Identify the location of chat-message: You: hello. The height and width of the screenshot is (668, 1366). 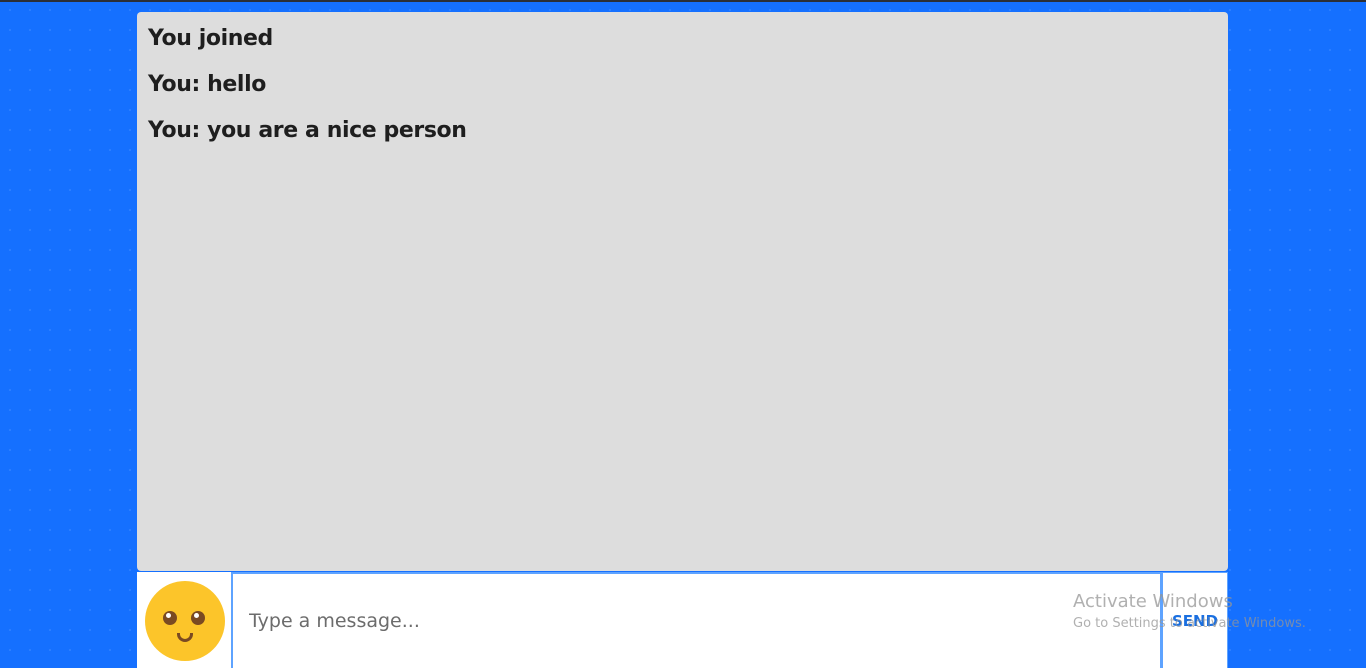
(207, 84).